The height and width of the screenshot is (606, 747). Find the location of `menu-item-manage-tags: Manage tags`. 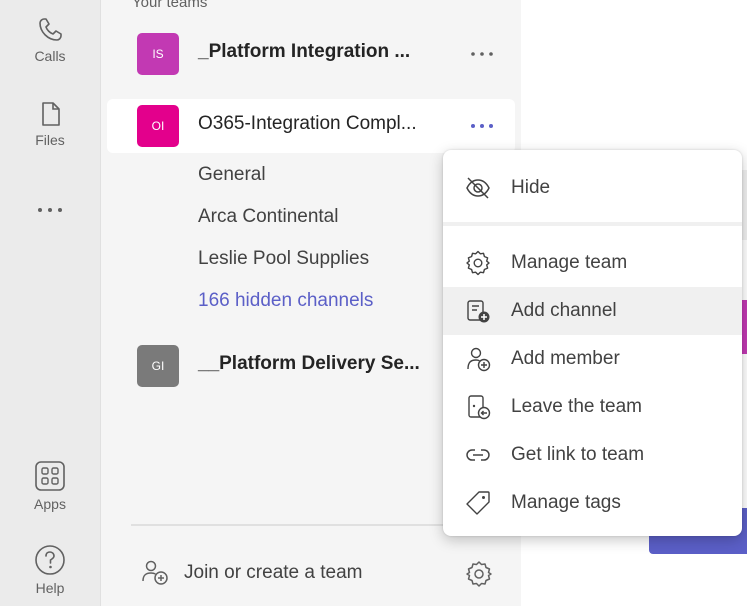

menu-item-manage-tags: Manage tags is located at coordinates (592, 503).